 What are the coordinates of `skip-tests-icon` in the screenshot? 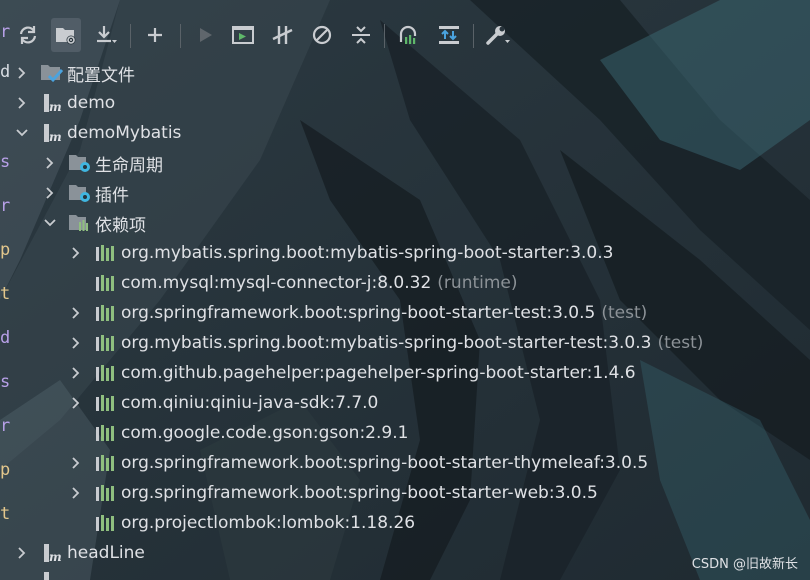 It's located at (322, 35).